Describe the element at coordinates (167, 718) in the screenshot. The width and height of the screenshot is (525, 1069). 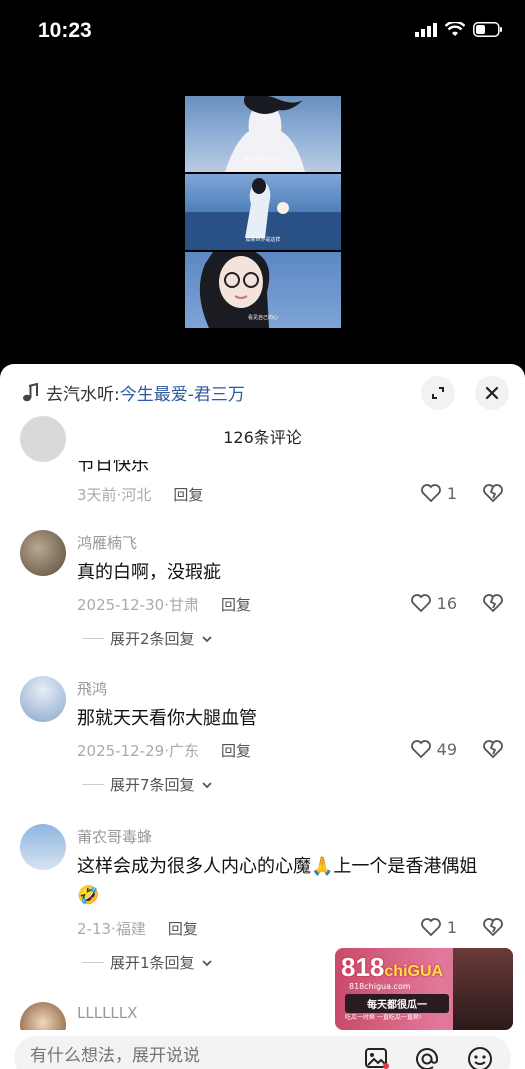
I see `comment-text: 那就天天看你大腿血管` at that location.